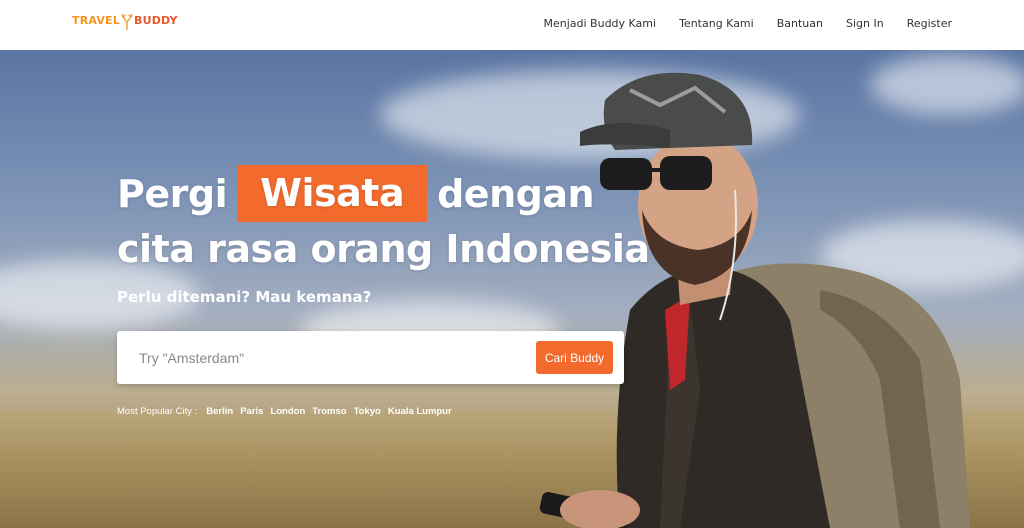 The width and height of the screenshot is (1024, 528). Describe the element at coordinates (172, 193) in the screenshot. I see `headline-word-before: Pergi` at that location.